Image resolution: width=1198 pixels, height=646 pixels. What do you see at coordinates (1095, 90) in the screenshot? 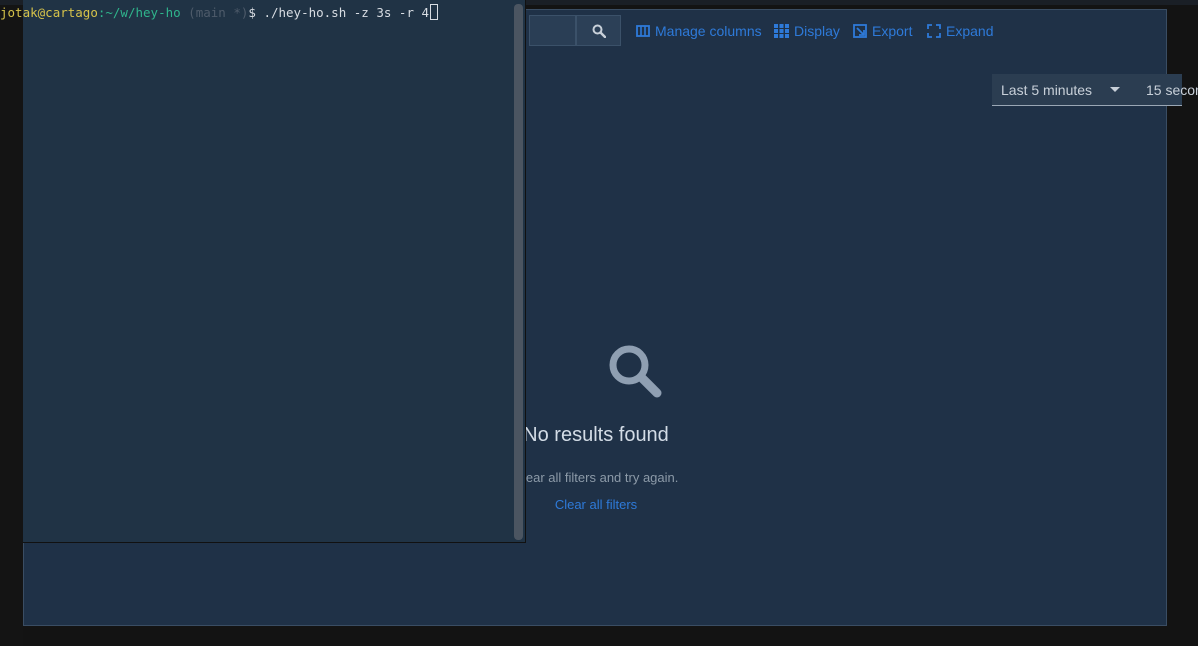
I see `time-range-toolbar: Last 5 minutes 15 secon` at bounding box center [1095, 90].